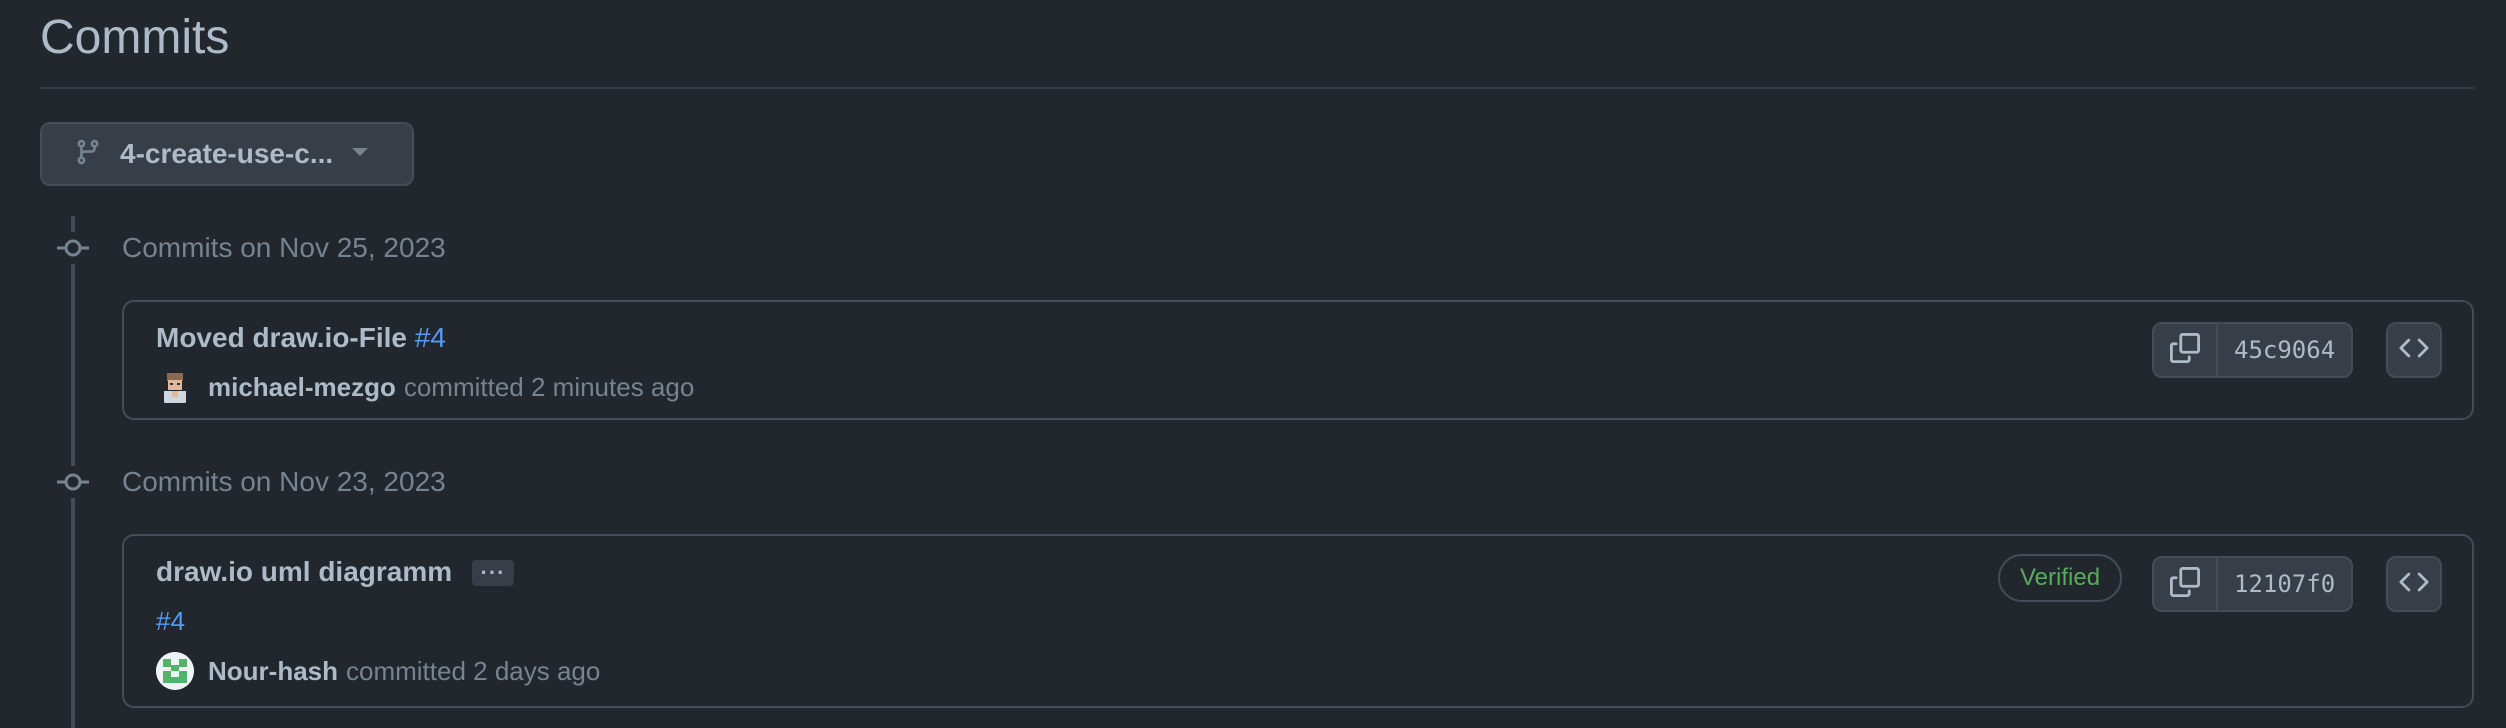  I want to click on title-divider, so click(1257, 88).